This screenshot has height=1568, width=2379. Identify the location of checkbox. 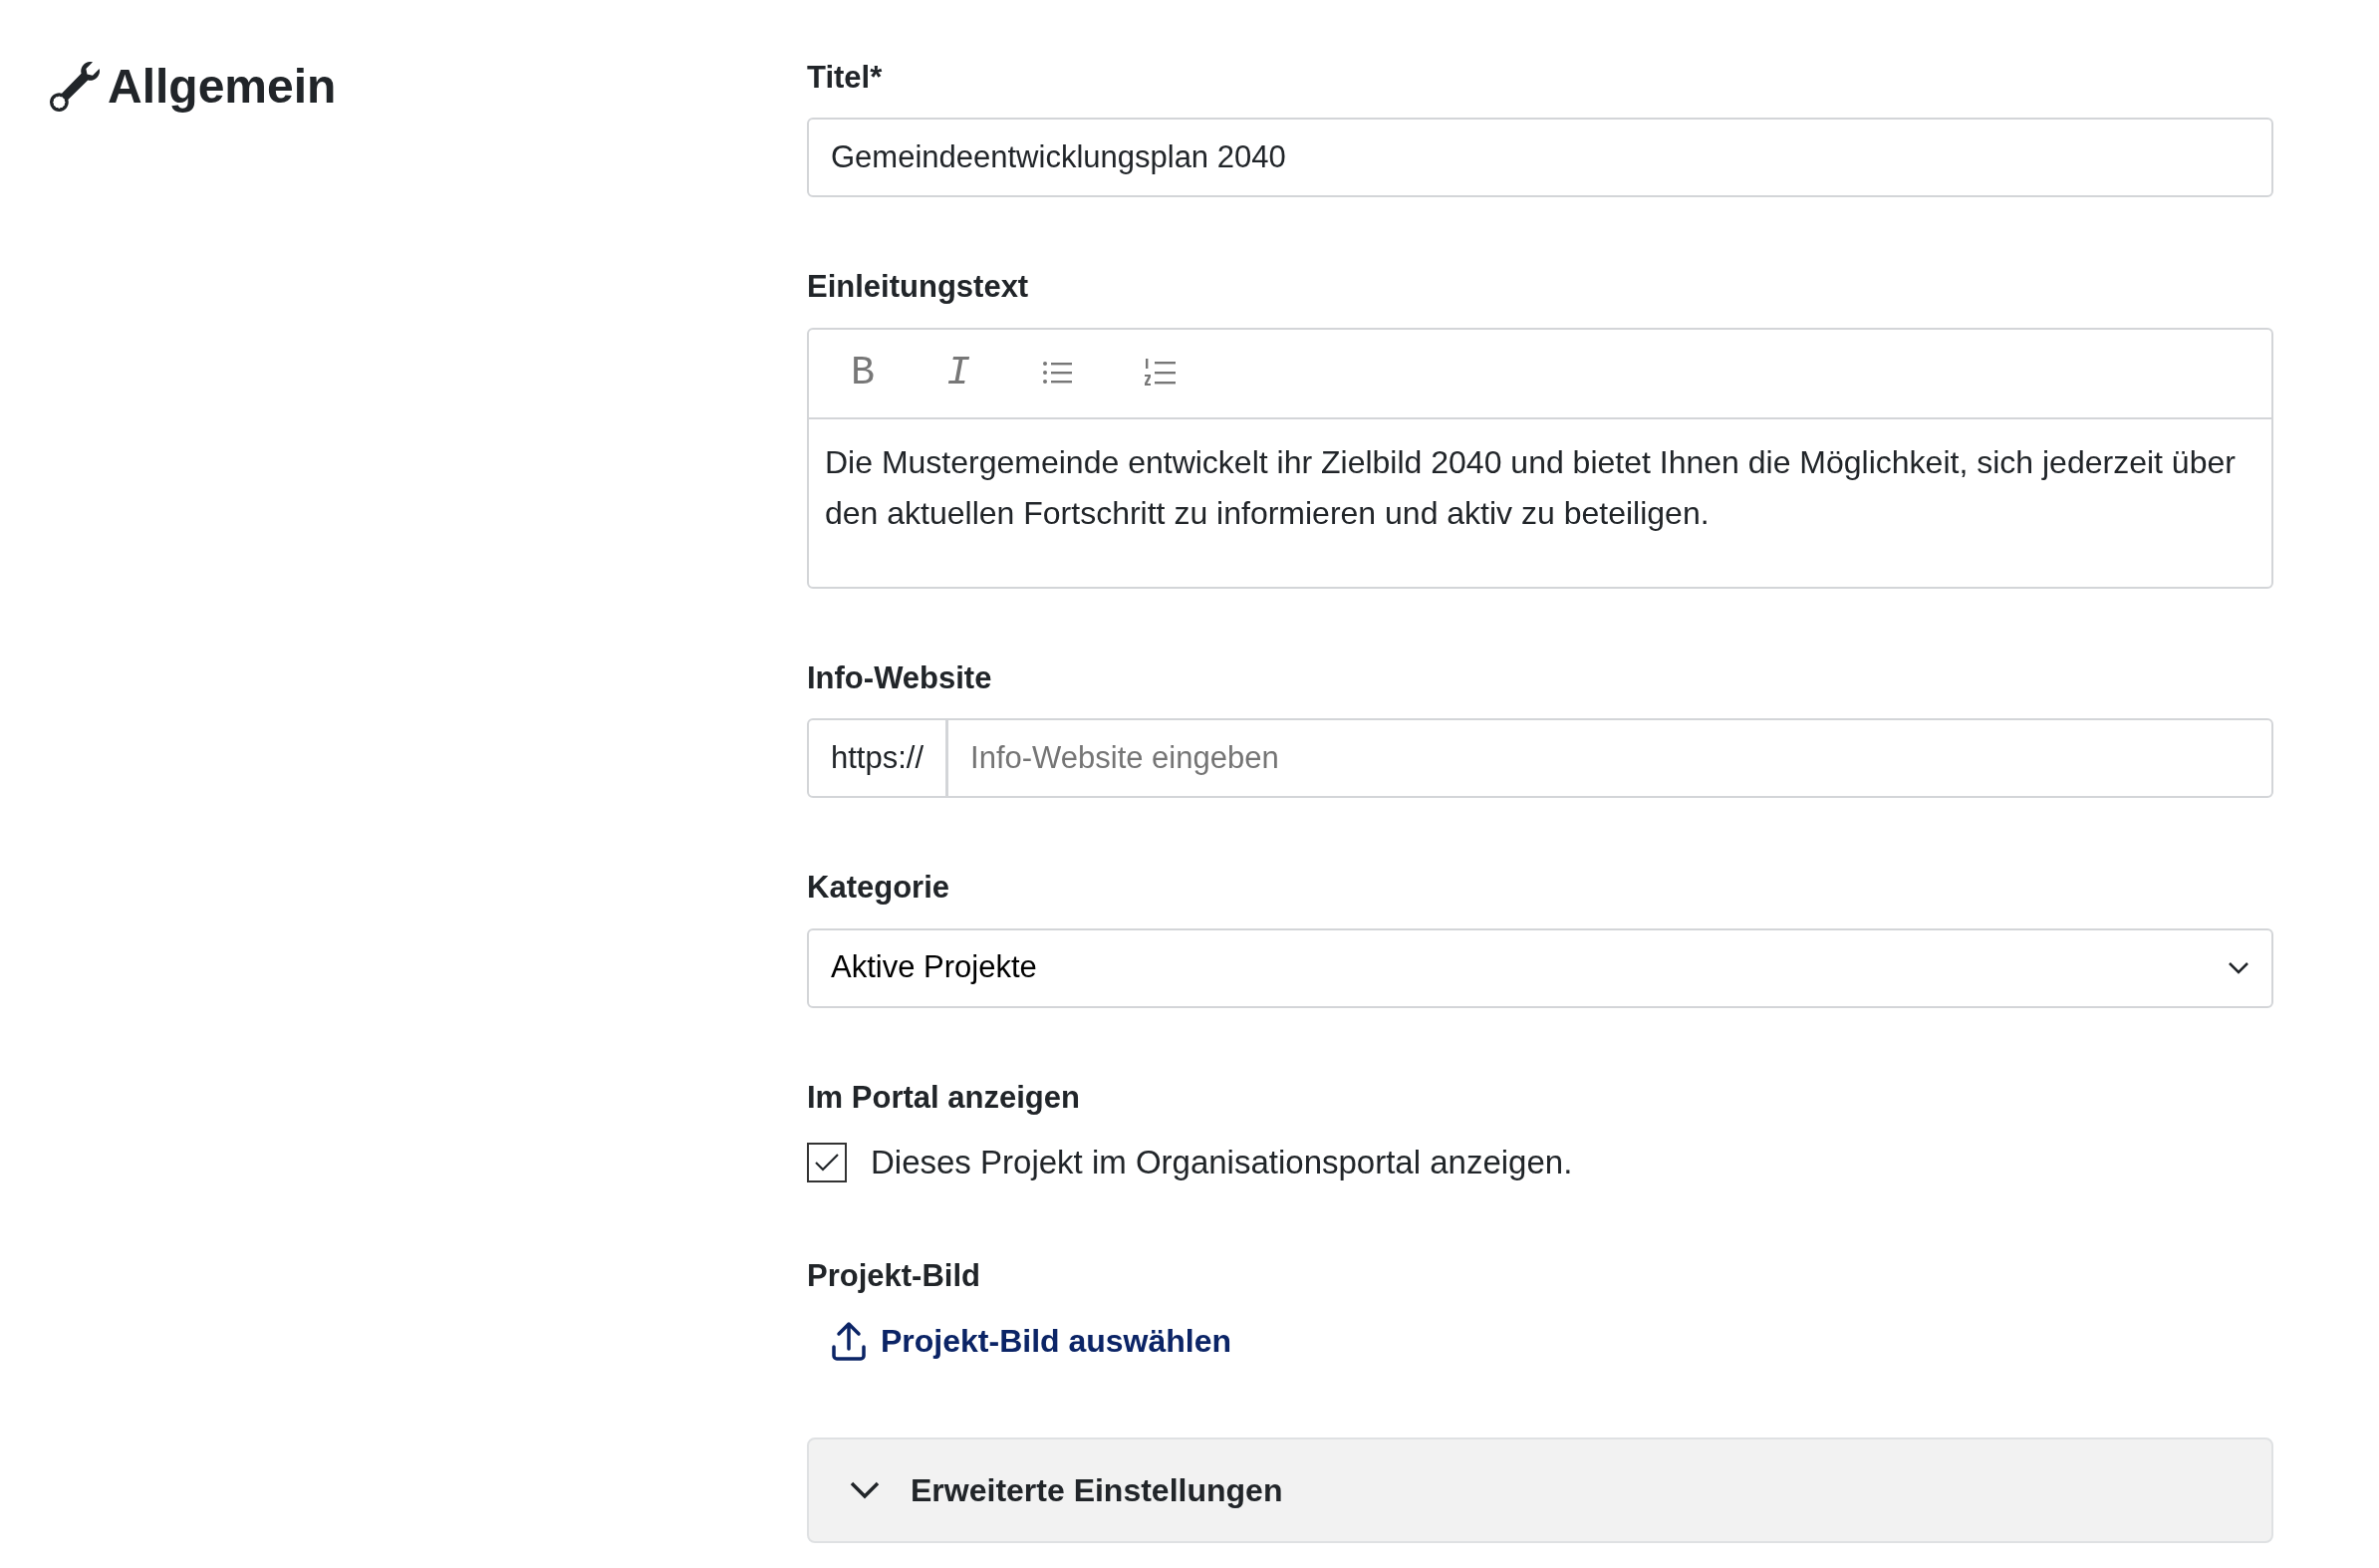
(827, 1162).